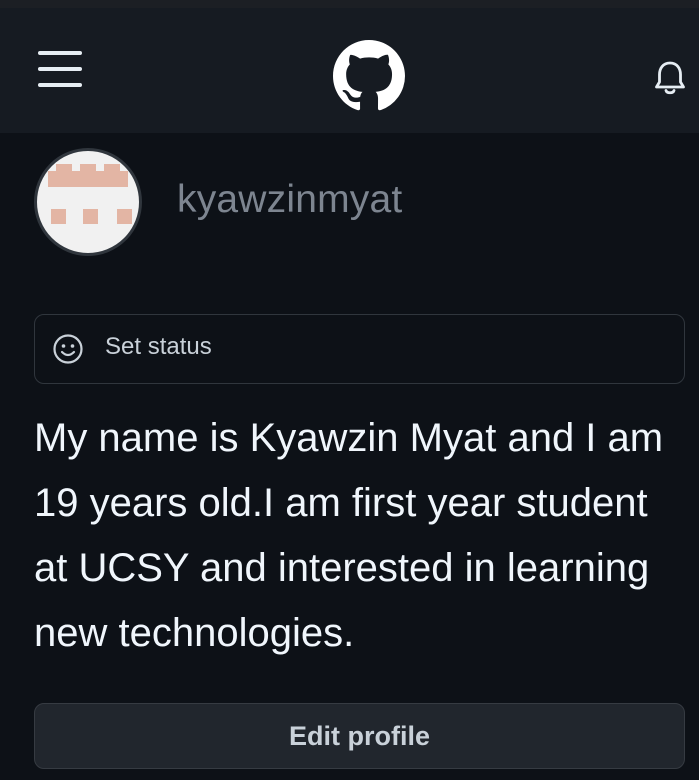 The image size is (699, 780). I want to click on bell-svg, so click(670, 78).